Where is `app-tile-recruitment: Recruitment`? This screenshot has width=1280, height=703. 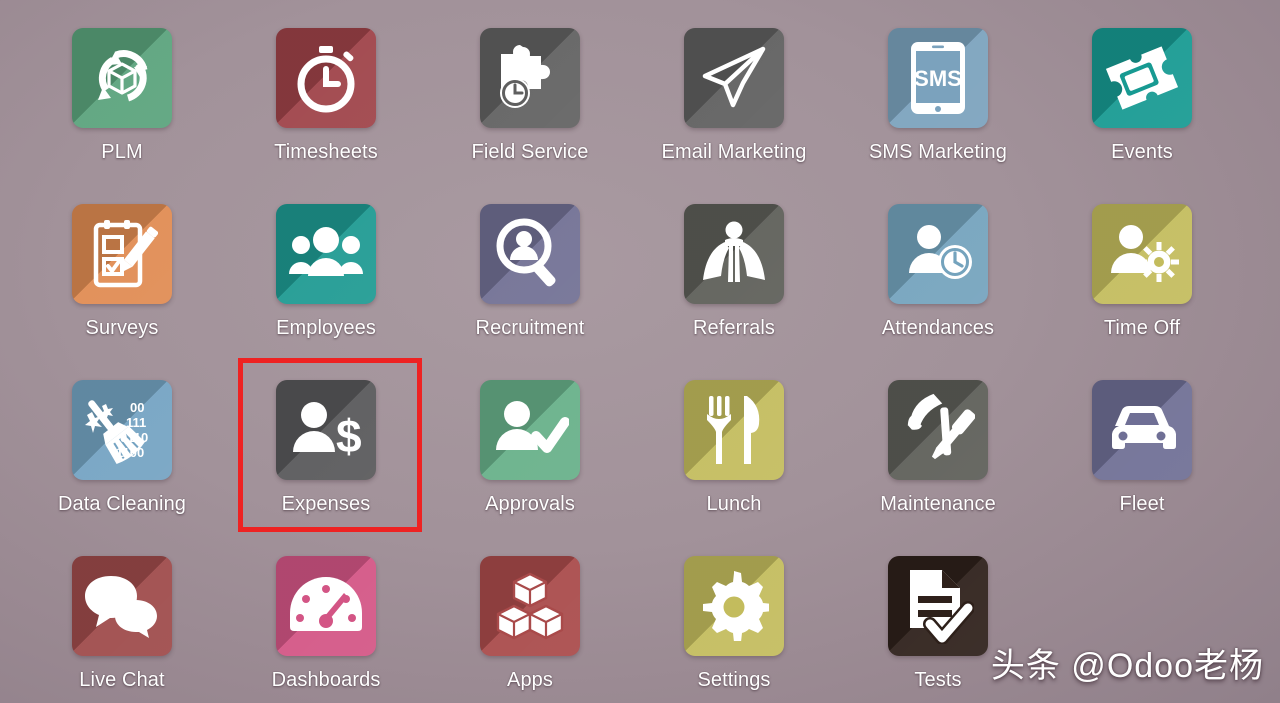 app-tile-recruitment: Recruitment is located at coordinates (530, 264).